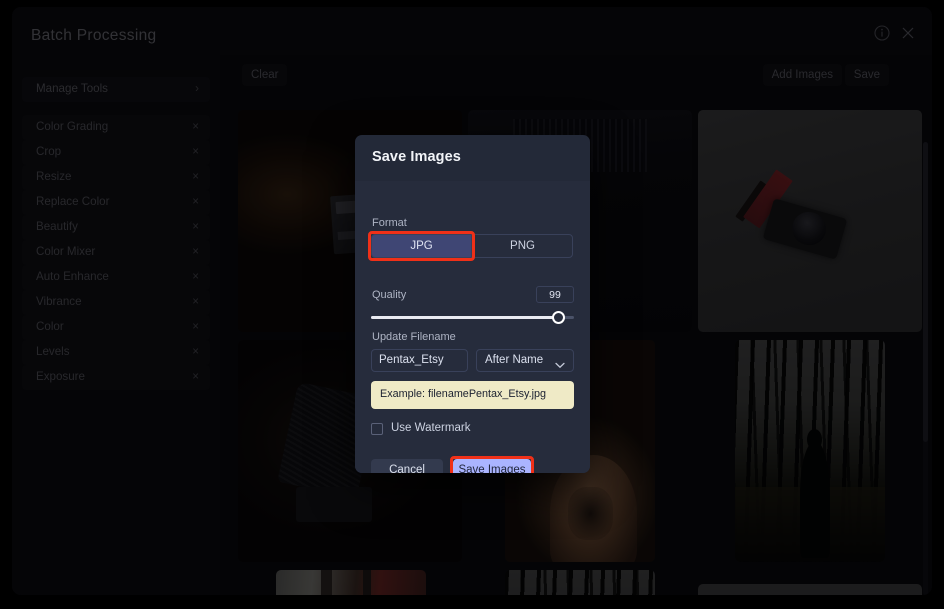 The image size is (944, 609). I want to click on filename-input: Pentax_Etsy, so click(419, 360).